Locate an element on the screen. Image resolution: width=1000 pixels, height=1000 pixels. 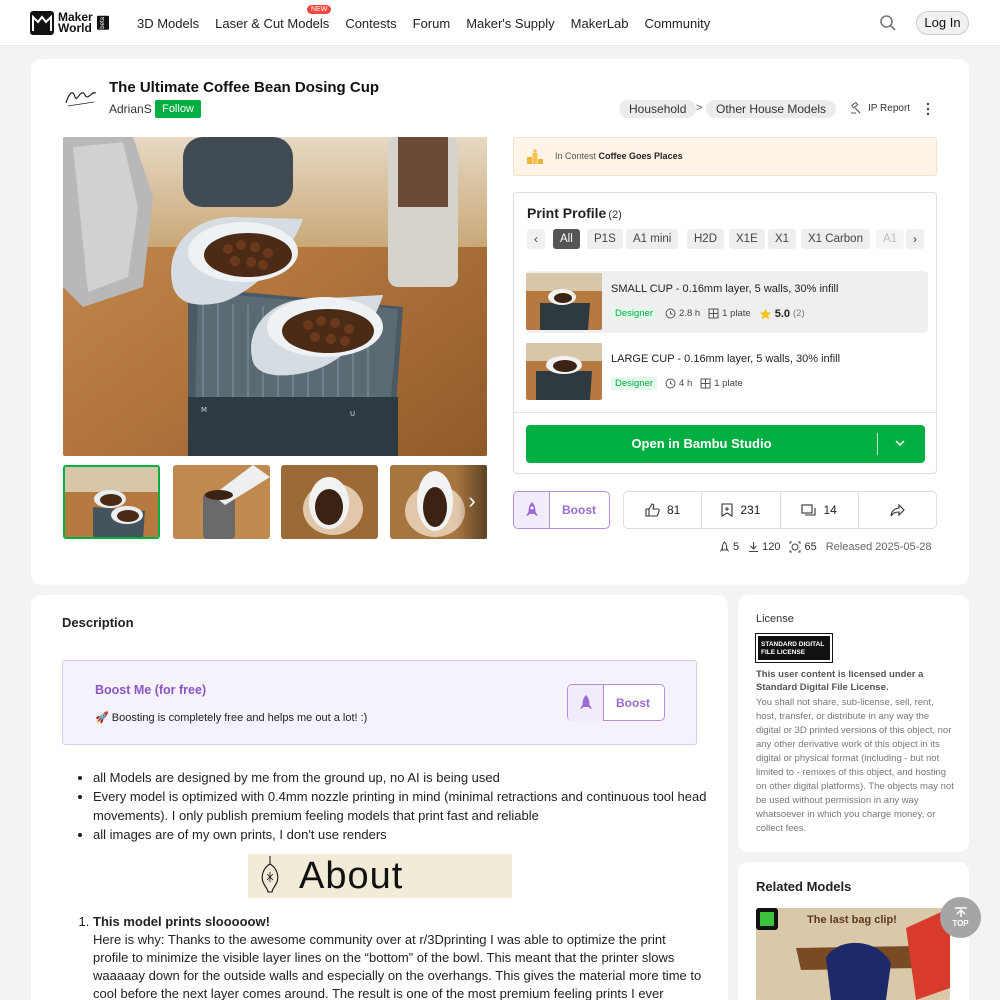
breadcrumb-other-house-models: Other House Models is located at coordinates (771, 109).